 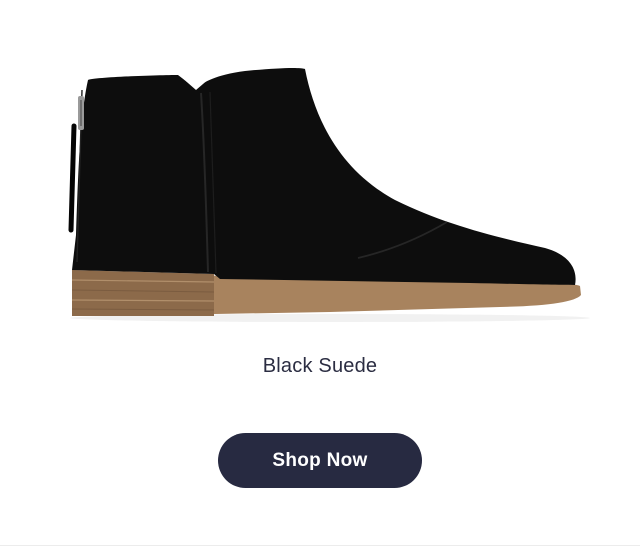 I want to click on divider, so click(x=320, y=545).